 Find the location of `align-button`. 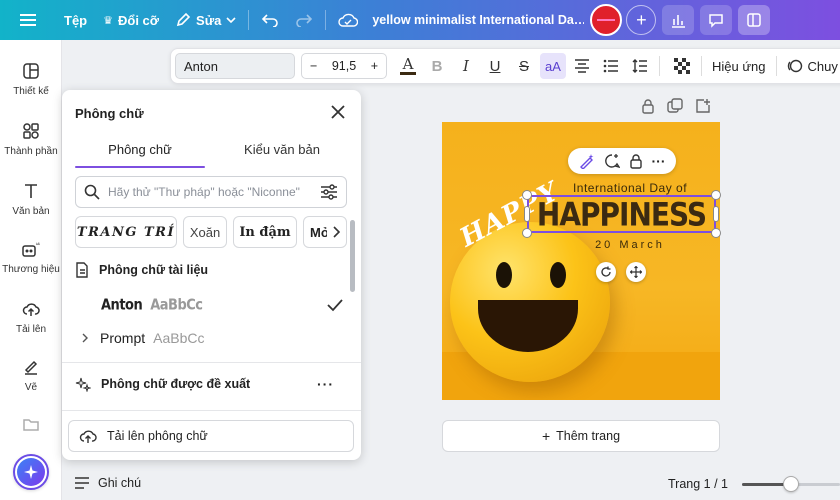

align-button is located at coordinates (582, 66).